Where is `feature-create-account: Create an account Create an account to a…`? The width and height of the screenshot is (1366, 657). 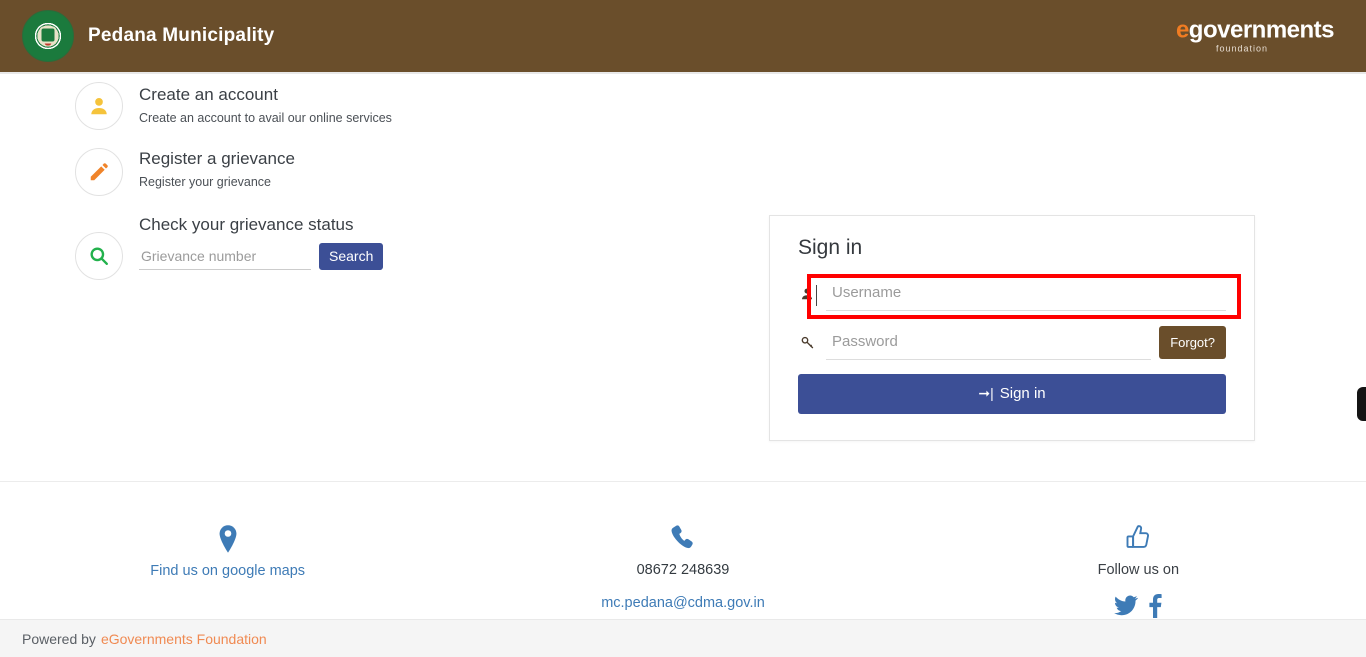
feature-create-account: Create an account Create an account to a… is located at coordinates (355, 106).